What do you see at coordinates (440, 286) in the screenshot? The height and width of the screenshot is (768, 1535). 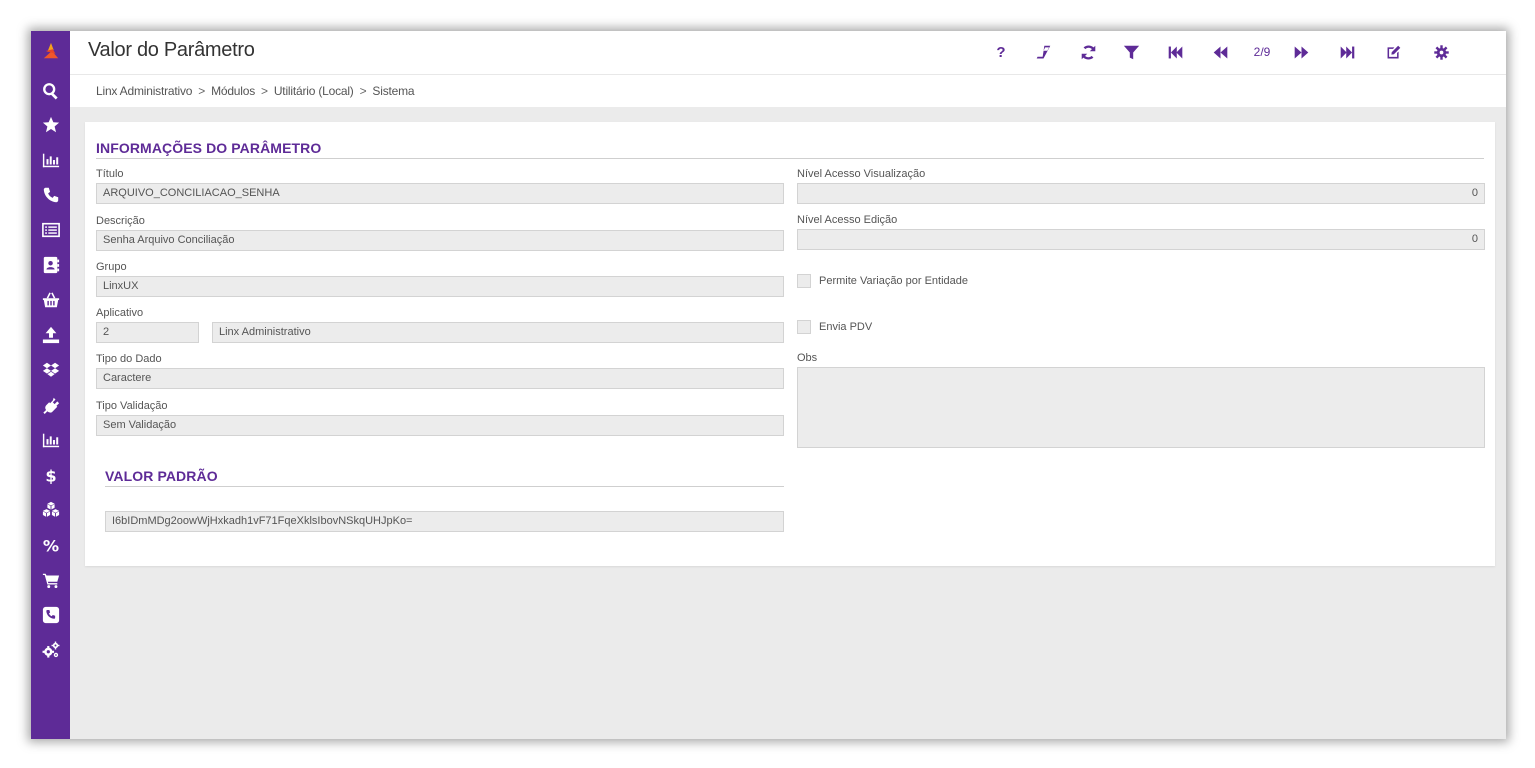 I see `grupo-field: LinxUX` at bounding box center [440, 286].